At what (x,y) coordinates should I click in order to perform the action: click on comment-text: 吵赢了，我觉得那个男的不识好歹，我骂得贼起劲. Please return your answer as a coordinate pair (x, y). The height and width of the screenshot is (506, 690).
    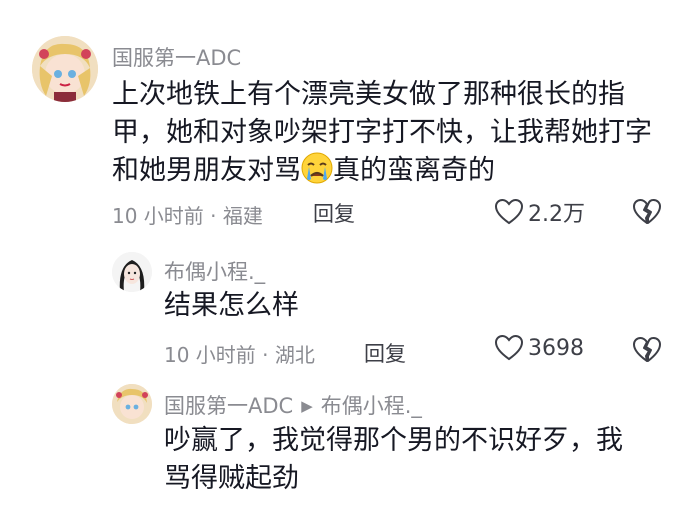
    Looking at the image, I should click on (393, 459).